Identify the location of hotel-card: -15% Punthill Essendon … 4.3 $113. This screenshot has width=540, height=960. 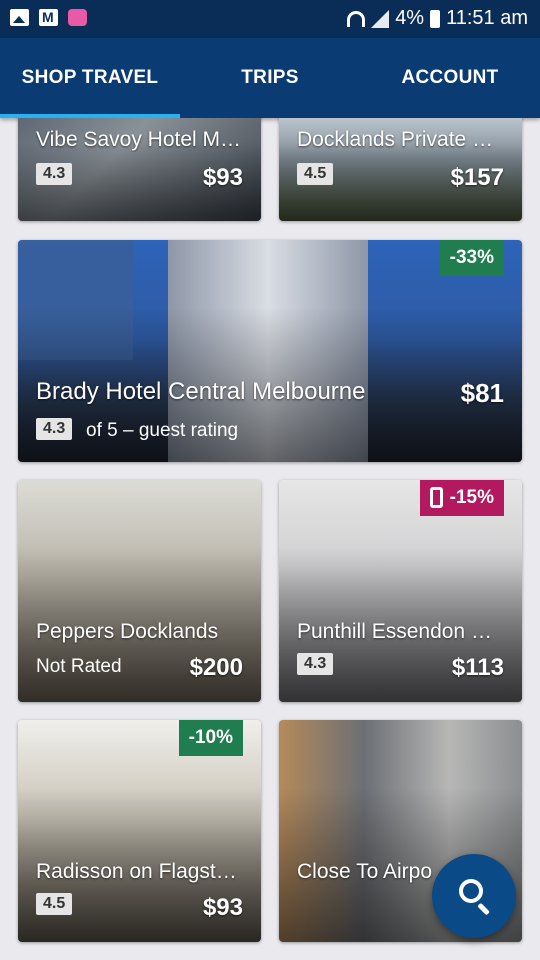
(400, 591).